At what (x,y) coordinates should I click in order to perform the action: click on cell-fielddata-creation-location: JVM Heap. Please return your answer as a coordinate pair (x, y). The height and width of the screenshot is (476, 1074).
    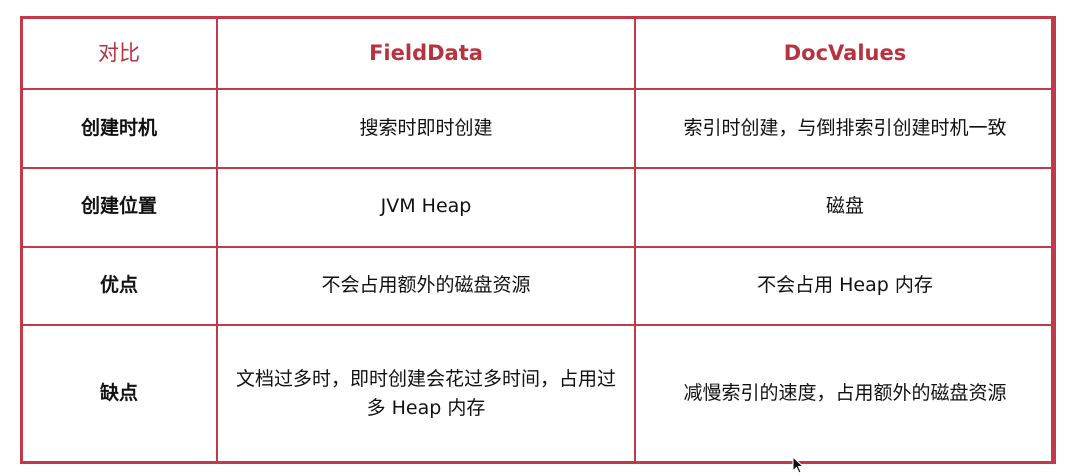
    Looking at the image, I should click on (426, 207).